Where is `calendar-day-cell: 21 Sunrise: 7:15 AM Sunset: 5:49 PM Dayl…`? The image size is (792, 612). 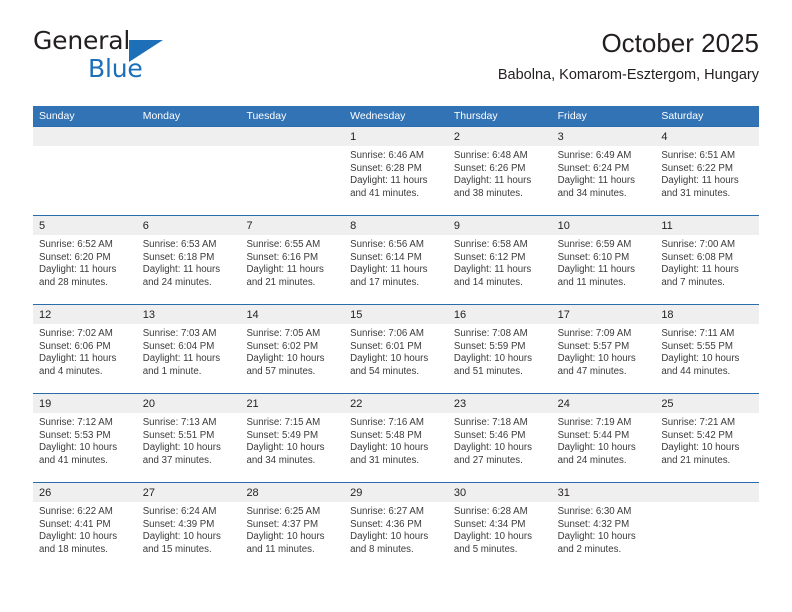
calendar-day-cell: 21 Sunrise: 7:15 AM Sunset: 5:49 PM Dayl… is located at coordinates (292, 438).